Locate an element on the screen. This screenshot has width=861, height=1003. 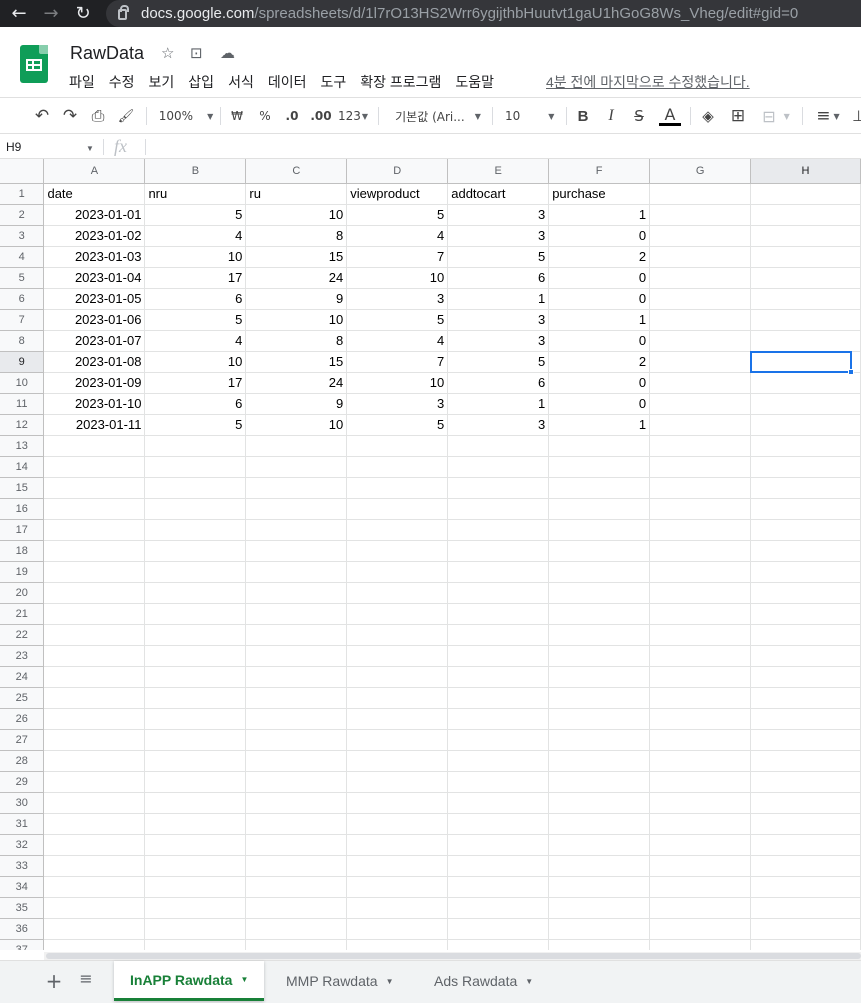
row-header: 4 is located at coordinates (22, 257).